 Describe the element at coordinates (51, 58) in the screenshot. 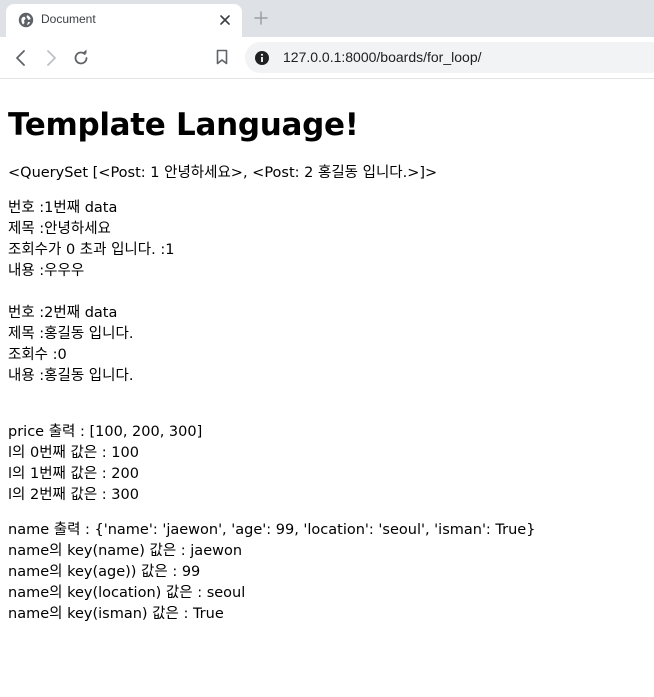

I see `forward-arrow-icon` at that location.